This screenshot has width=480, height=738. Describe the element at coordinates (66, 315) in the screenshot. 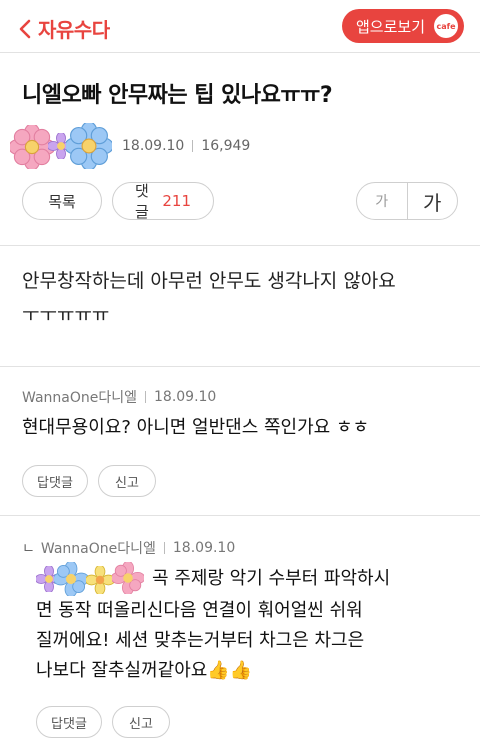

I see `post-body-line: ㅜㅜㅠㅠㅠ` at that location.